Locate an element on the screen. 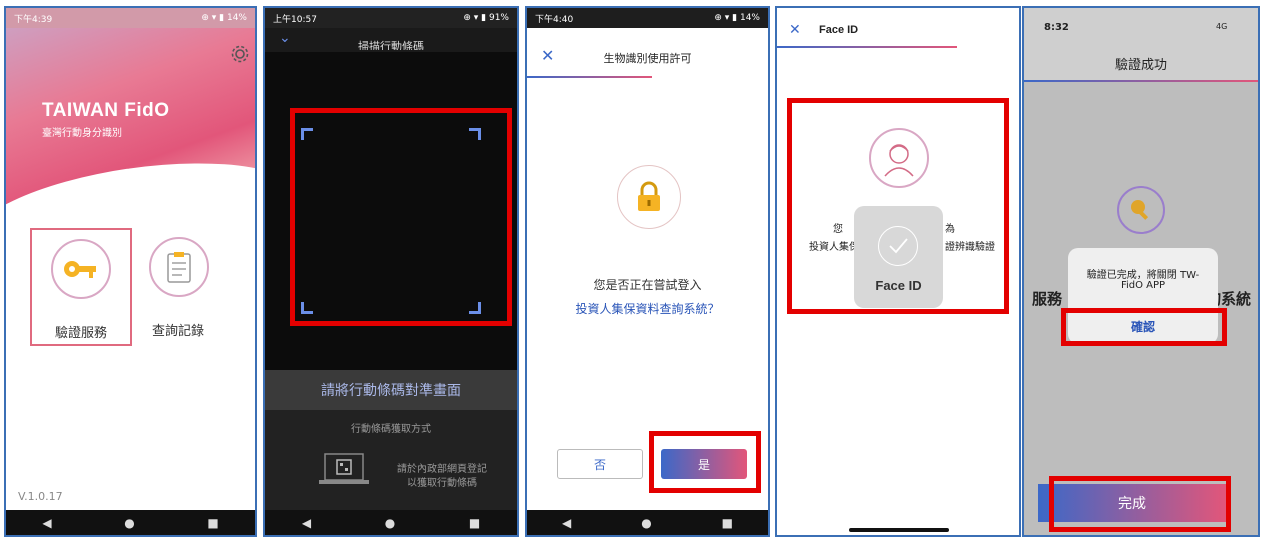 This screenshot has height=537, width=1264. success-header-title: 驗證成功 is located at coordinates (1140, 65).